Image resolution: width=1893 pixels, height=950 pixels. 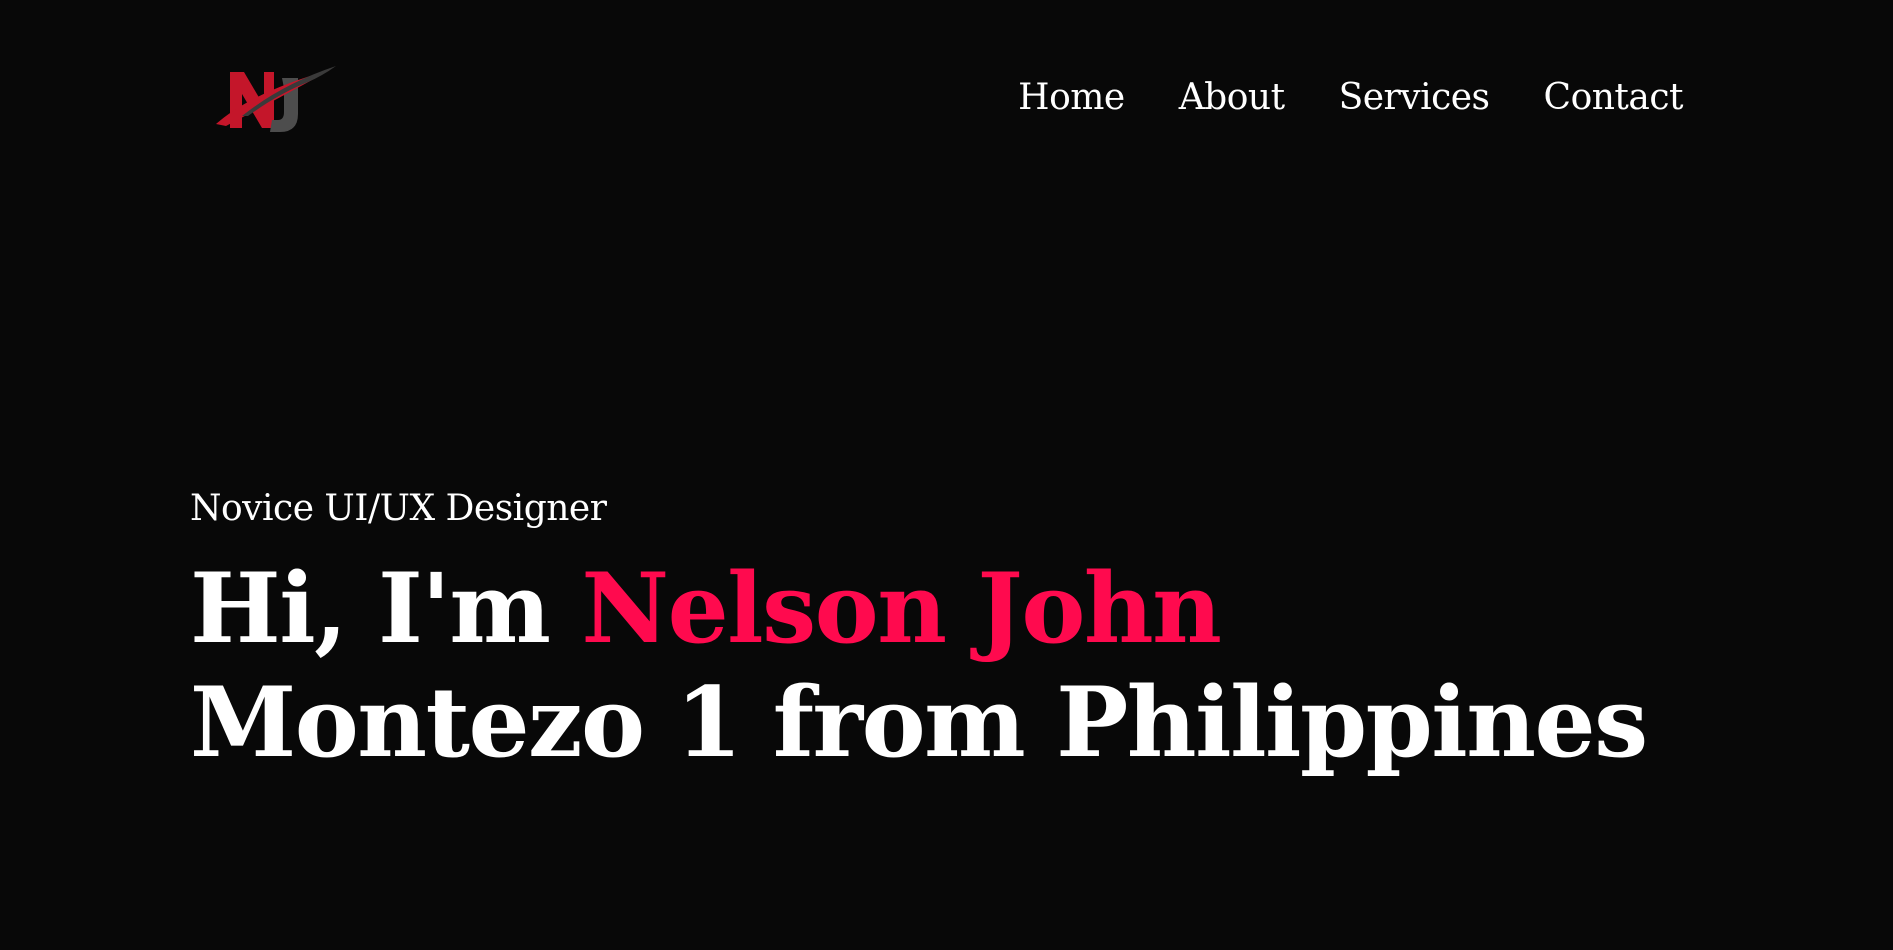 I want to click on main-nav: Home About Services Contact, so click(x=1350, y=98).